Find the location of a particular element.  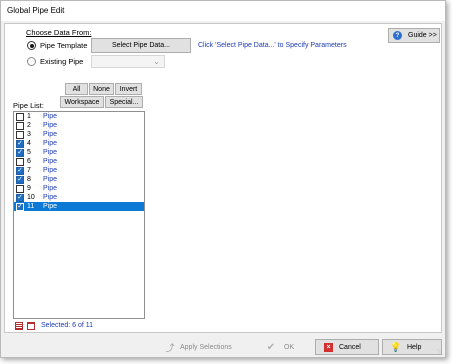

resize-grip-icon: ⋱ is located at coordinates (440, 352).